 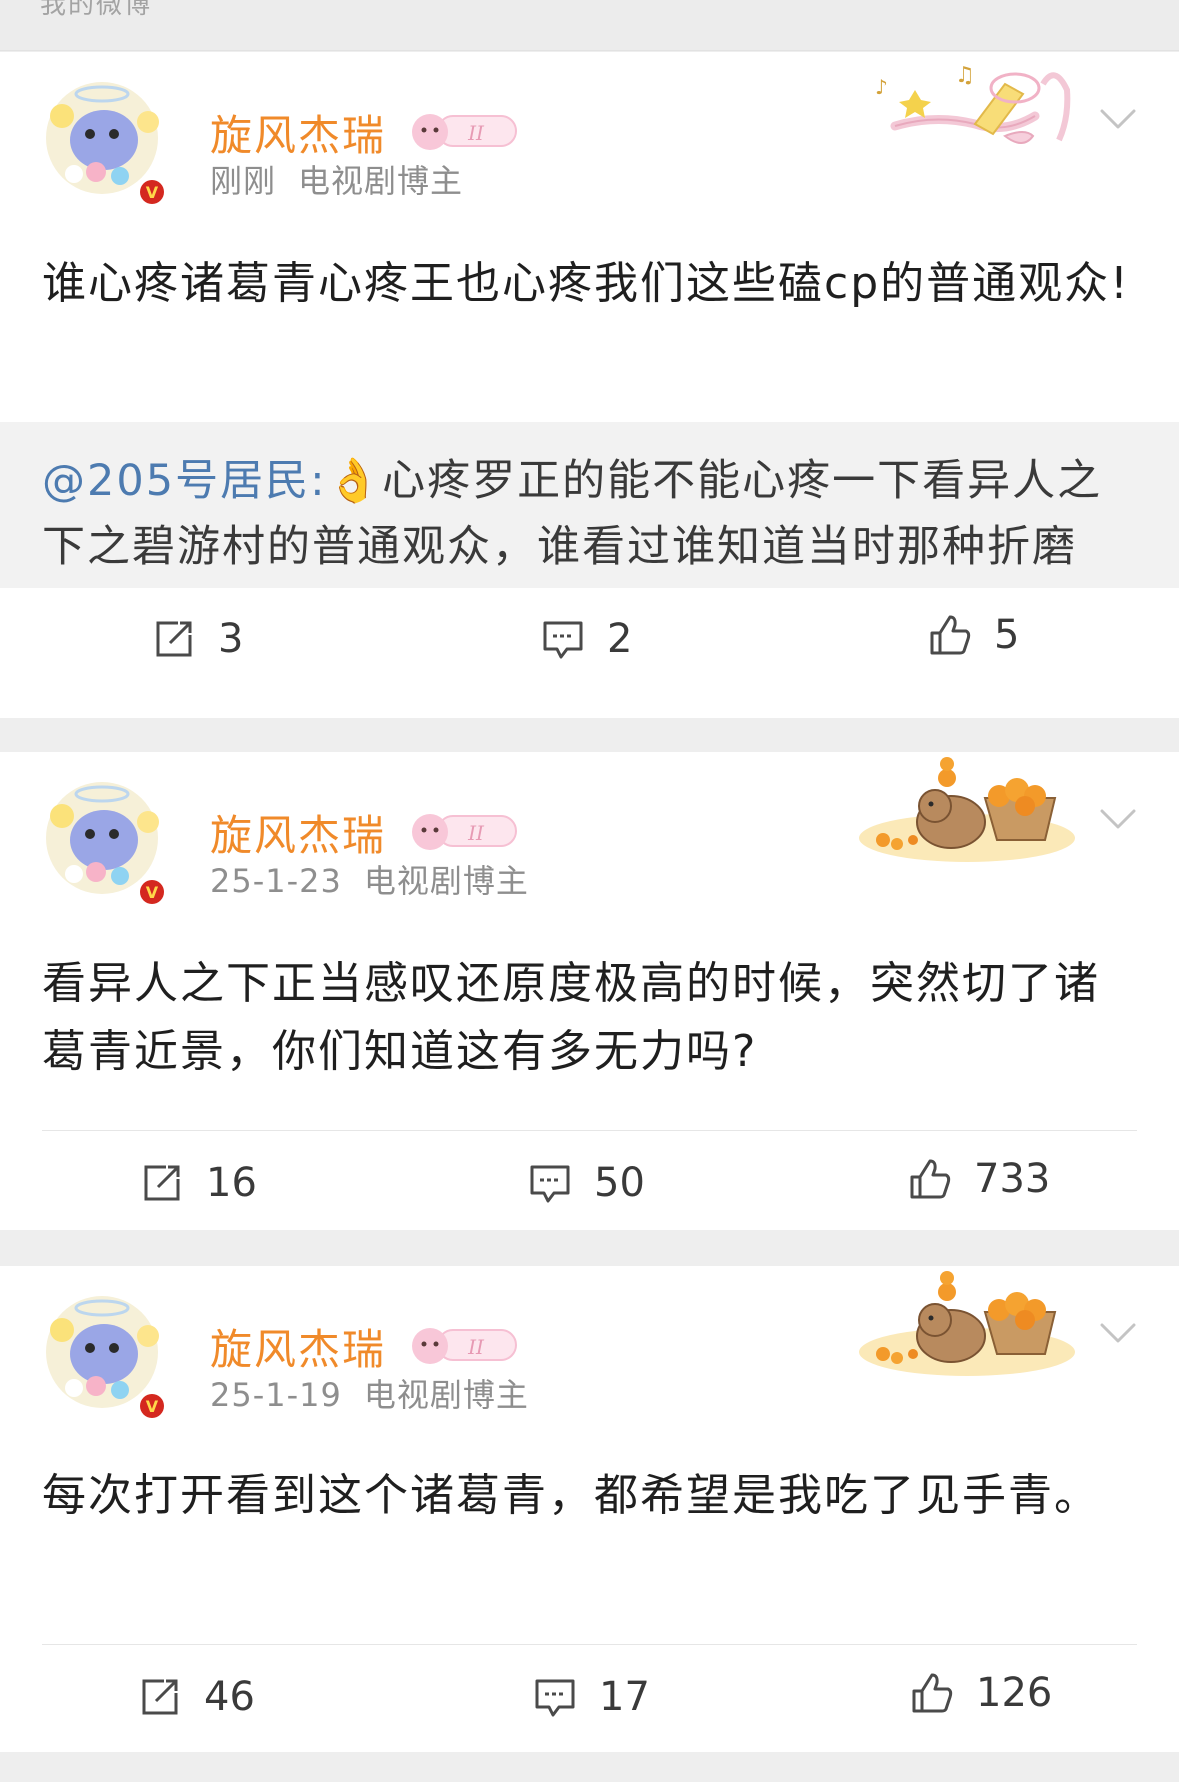 What do you see at coordinates (354, 481) in the screenshot?
I see `emoji: 👌` at bounding box center [354, 481].